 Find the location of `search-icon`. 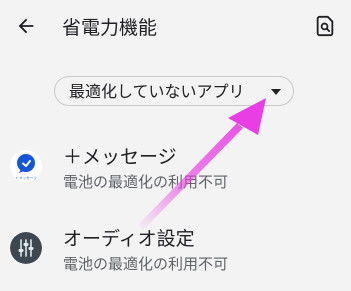

search-icon is located at coordinates (325, 28).